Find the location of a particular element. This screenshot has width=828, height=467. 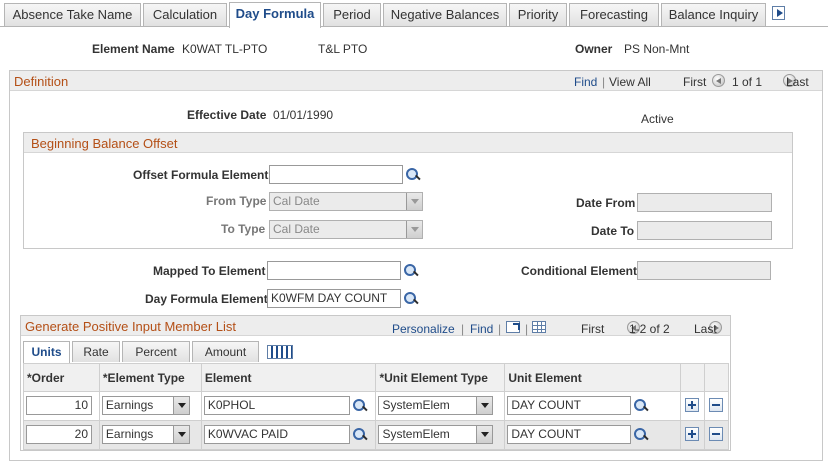

offset-header: Beginning Balance Offset is located at coordinates (408, 143).